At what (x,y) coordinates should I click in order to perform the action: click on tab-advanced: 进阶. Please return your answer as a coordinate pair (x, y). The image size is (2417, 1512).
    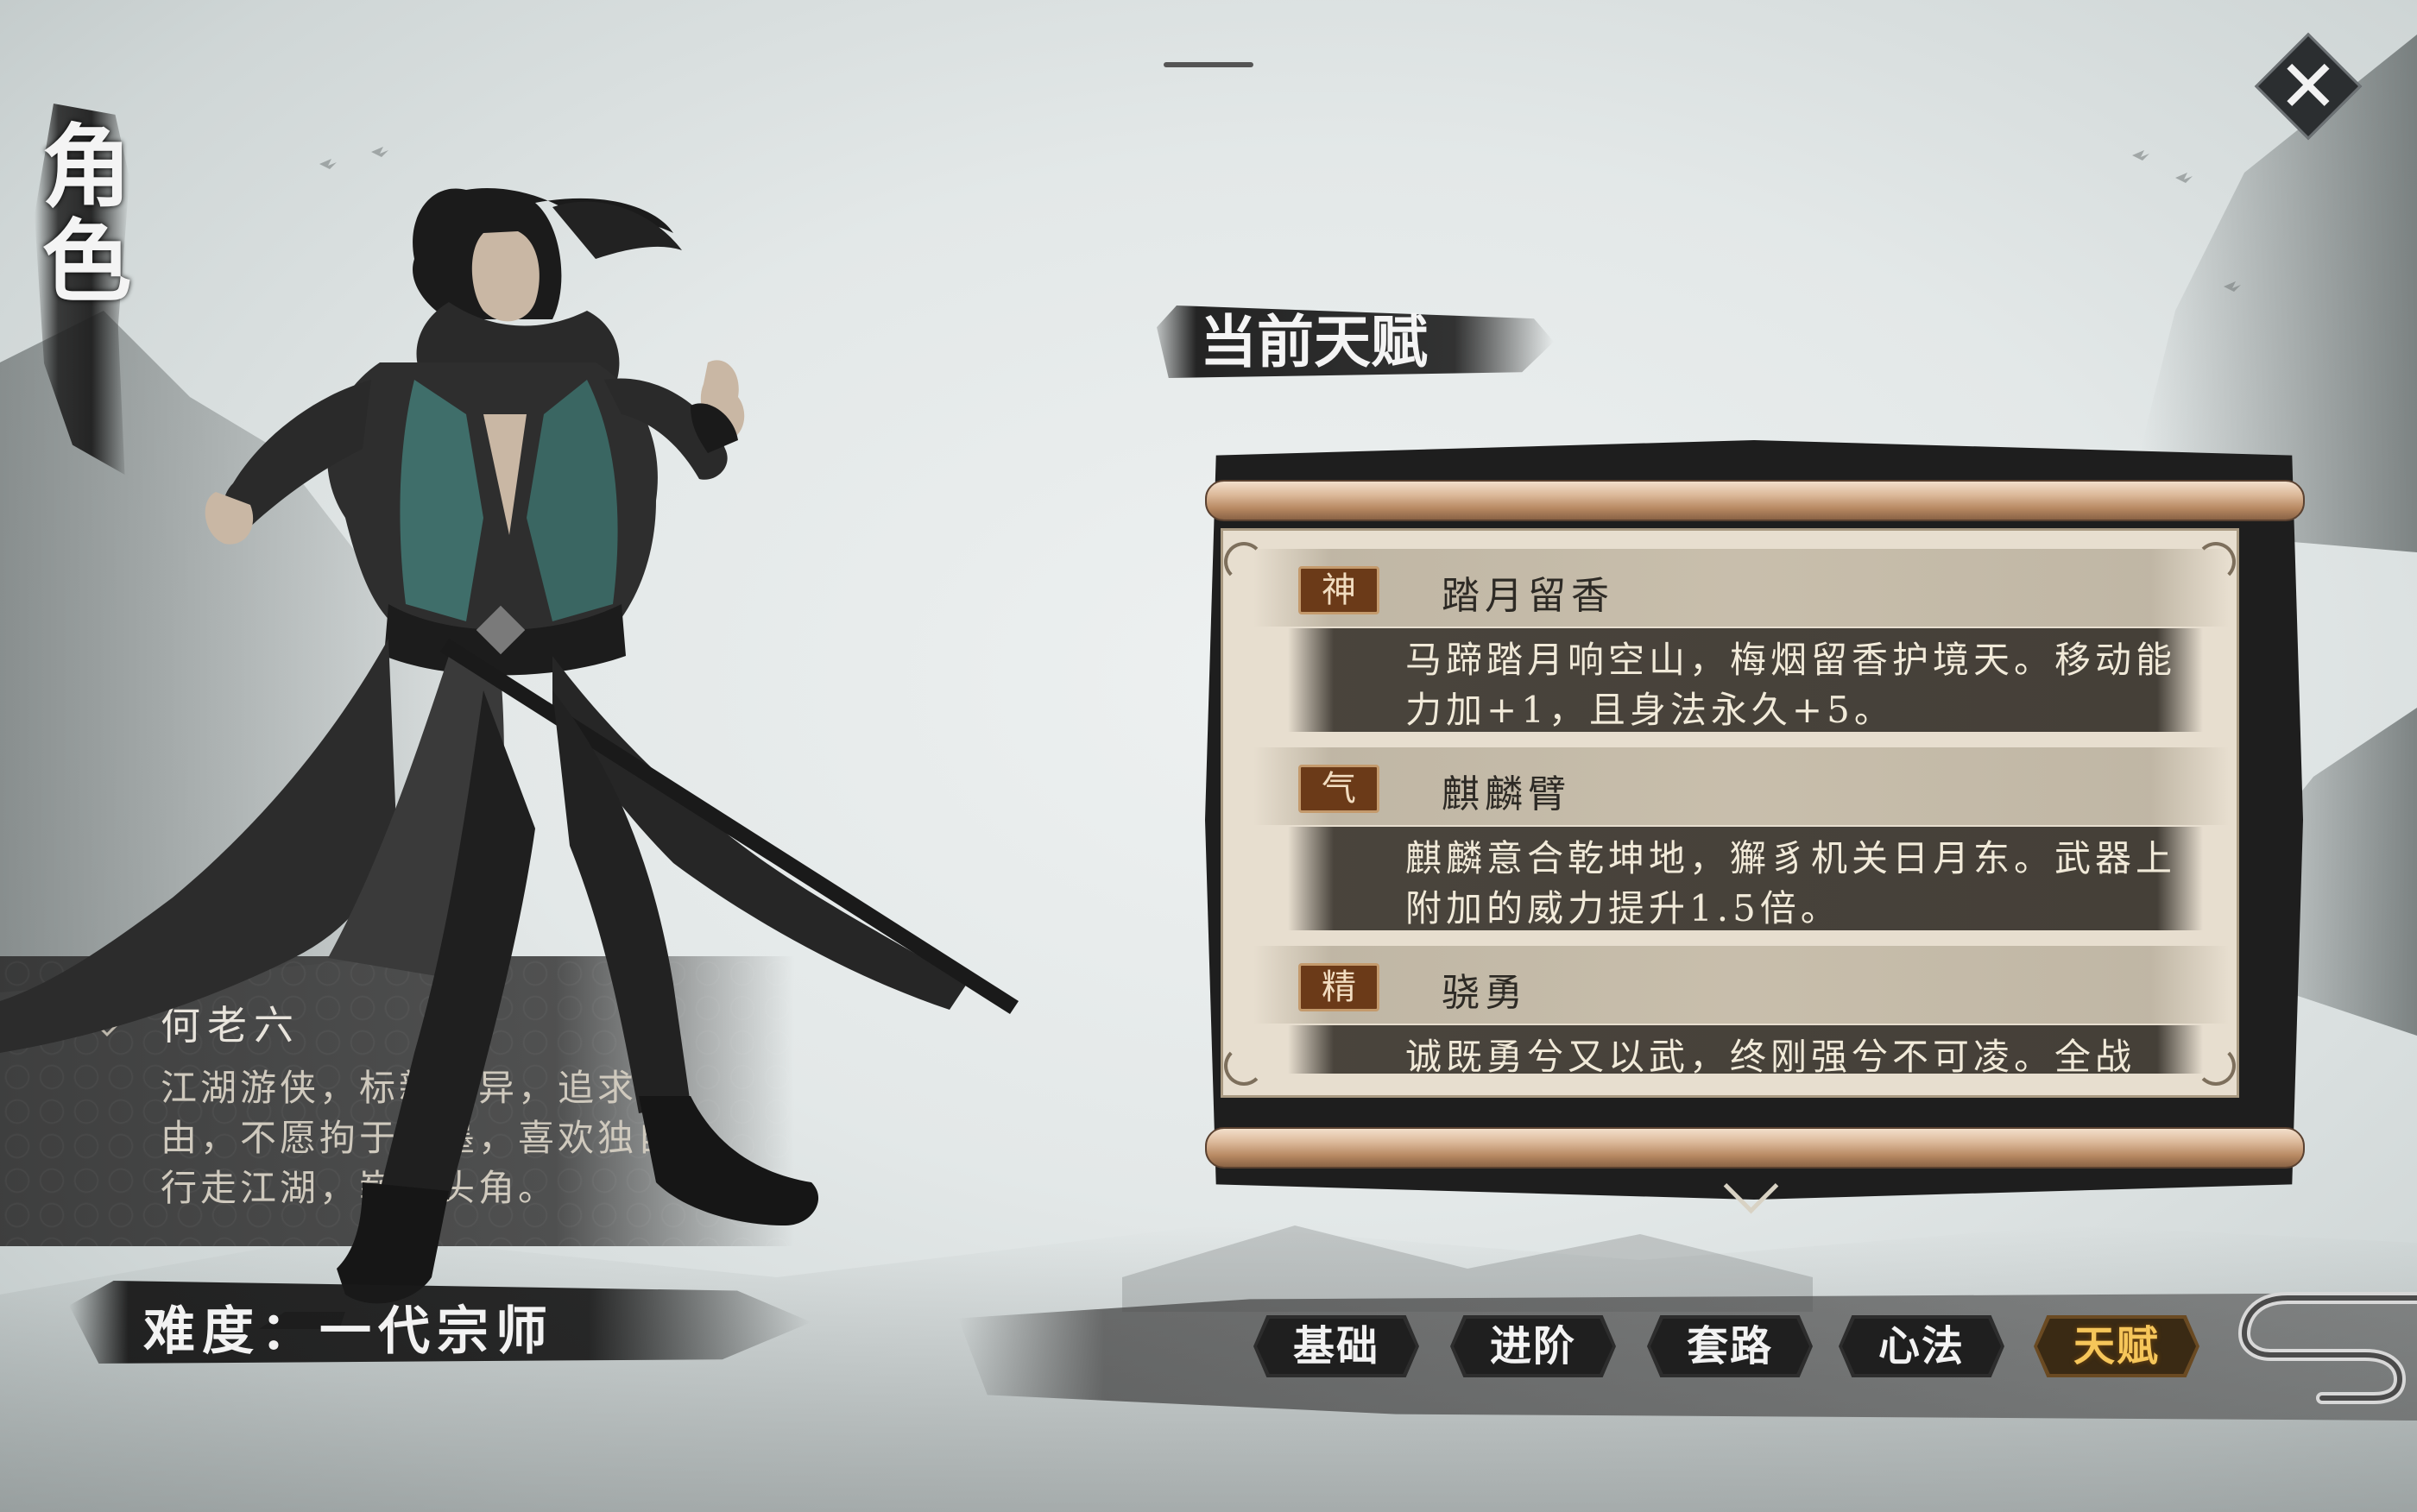
    Looking at the image, I should click on (1533, 1346).